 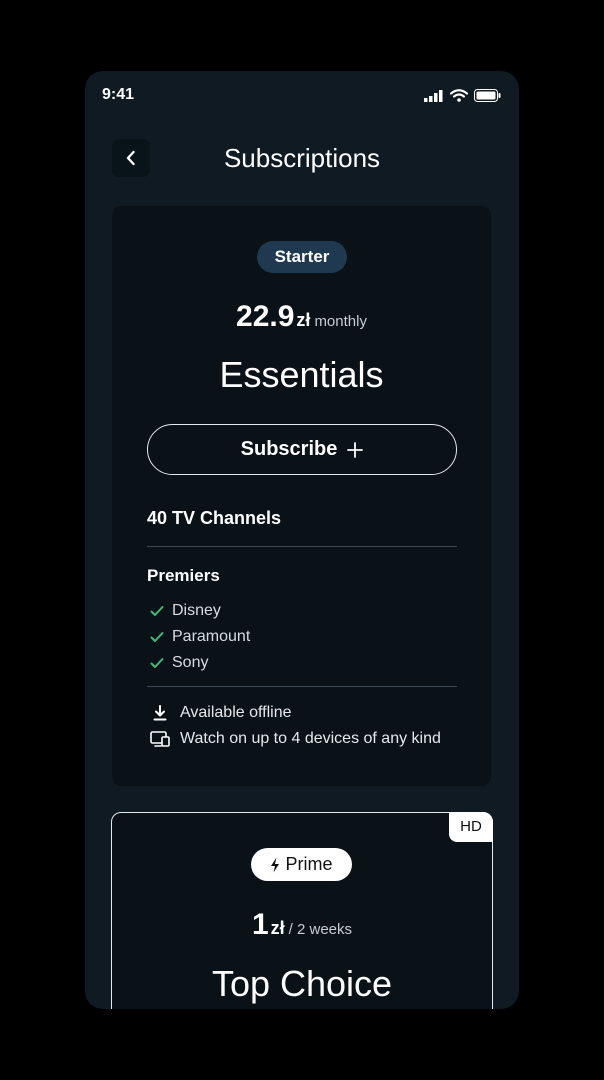 I want to click on devices-icon, so click(x=160, y=739).